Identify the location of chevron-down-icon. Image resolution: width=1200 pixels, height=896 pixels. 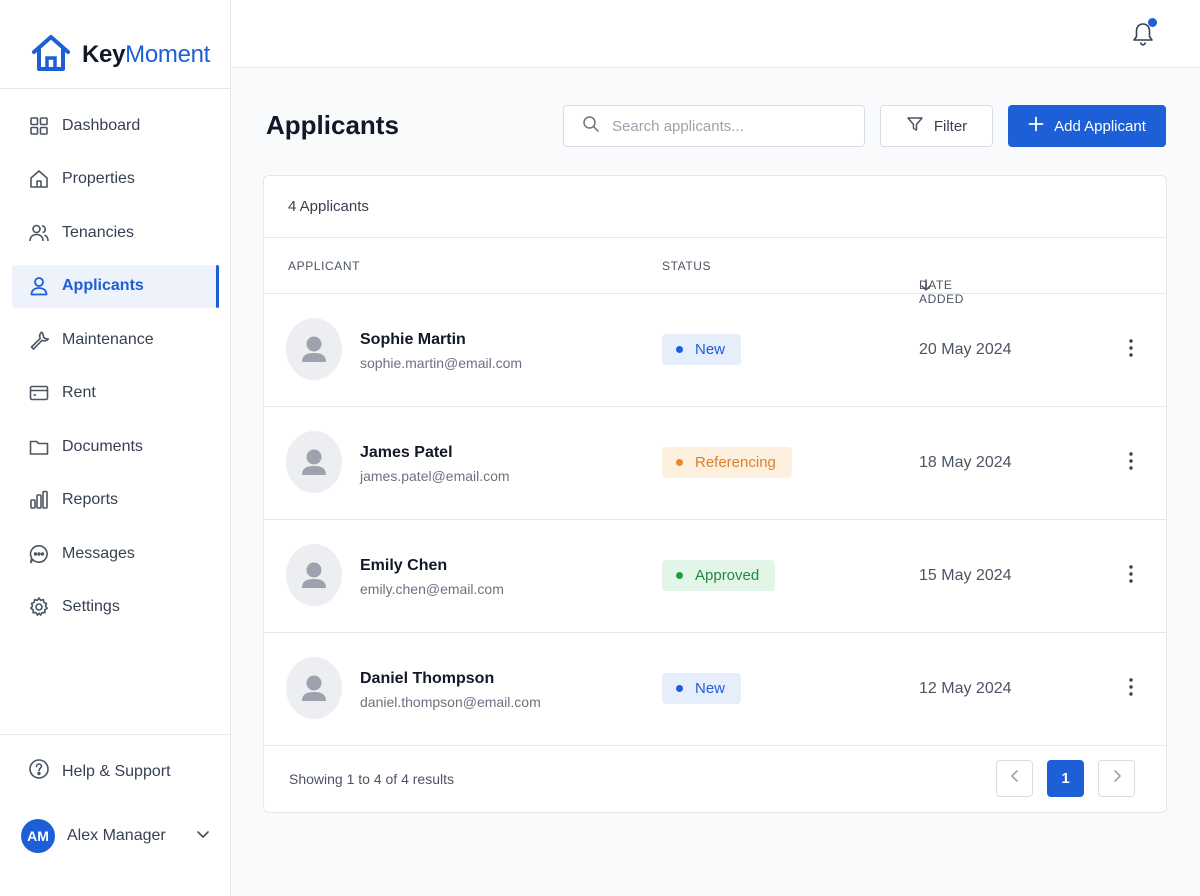
(203, 836).